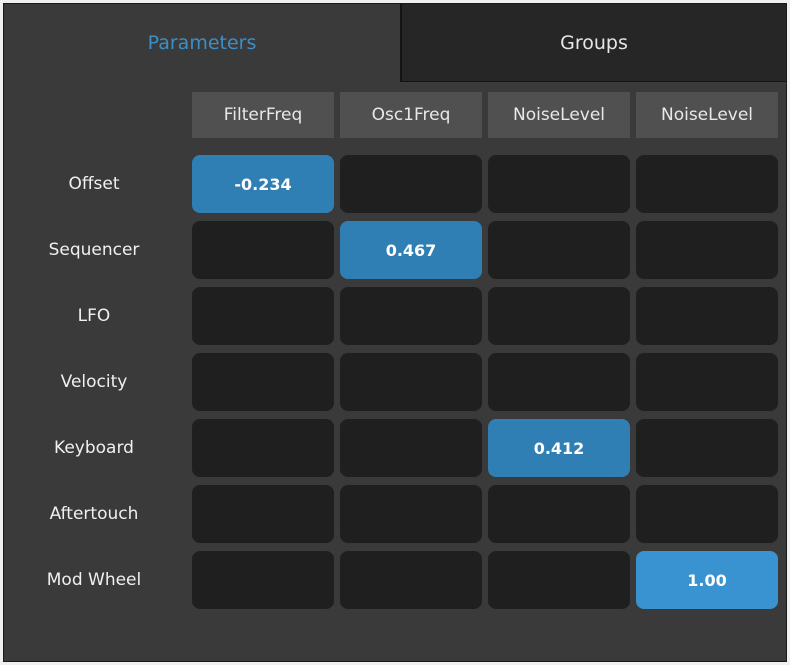 This screenshot has height=665, width=790. I want to click on matrix-cell-velocity-filterfreq, so click(263, 382).